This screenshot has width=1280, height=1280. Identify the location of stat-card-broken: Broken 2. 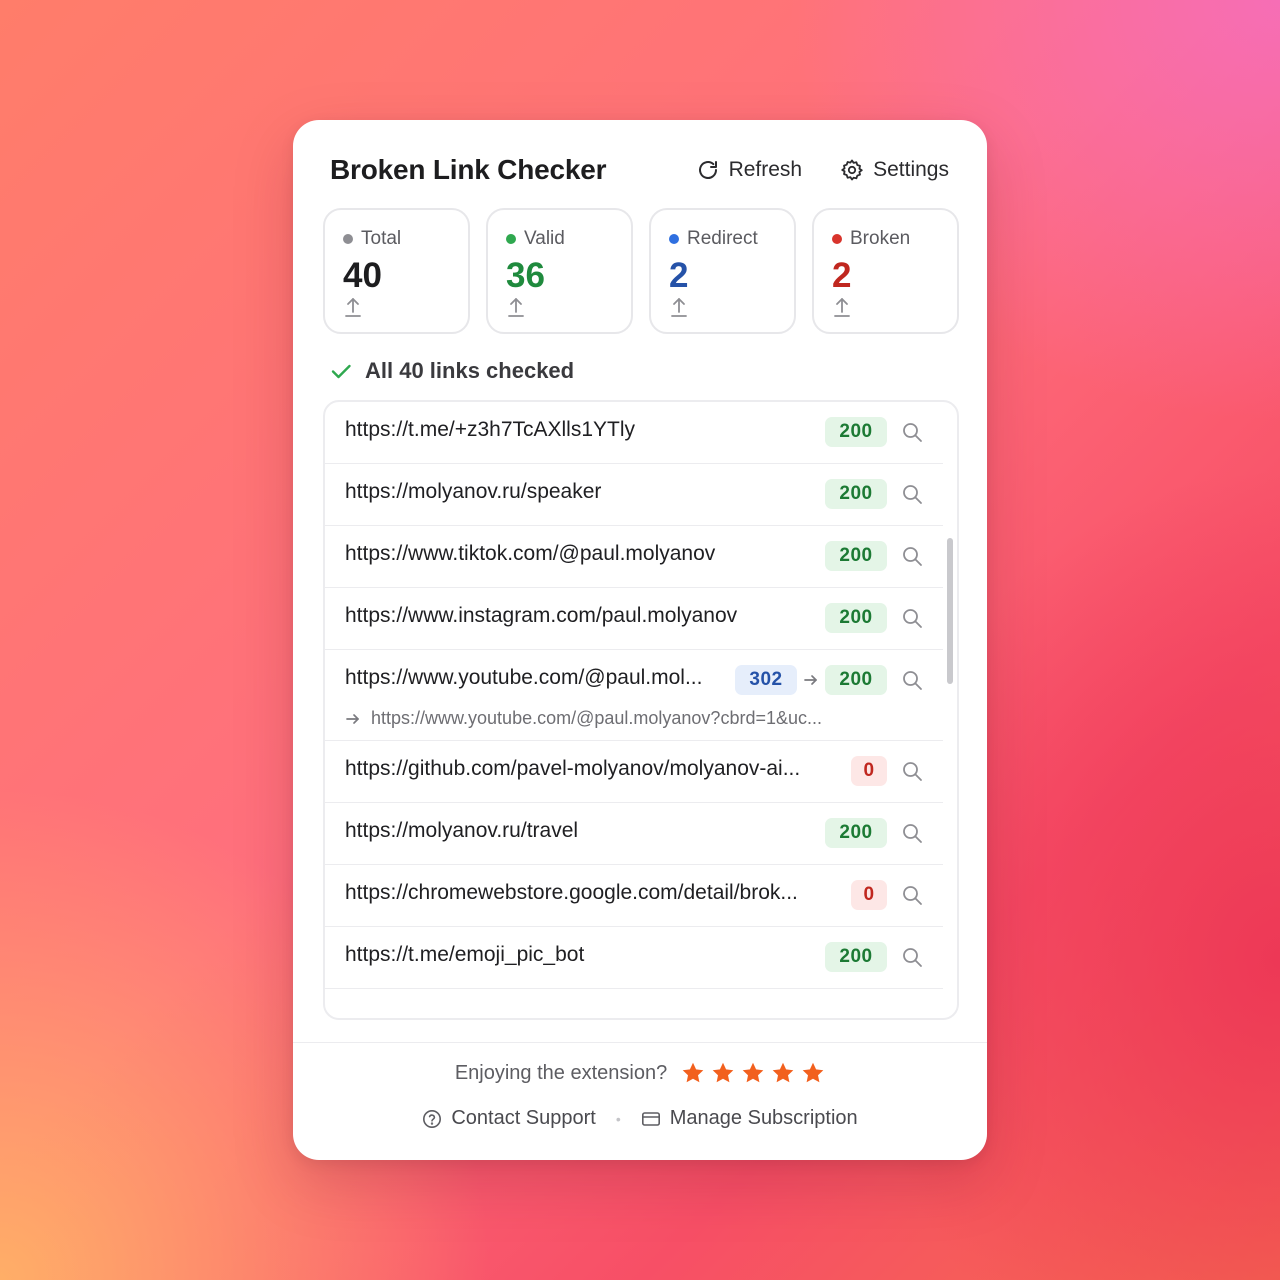
(885, 271).